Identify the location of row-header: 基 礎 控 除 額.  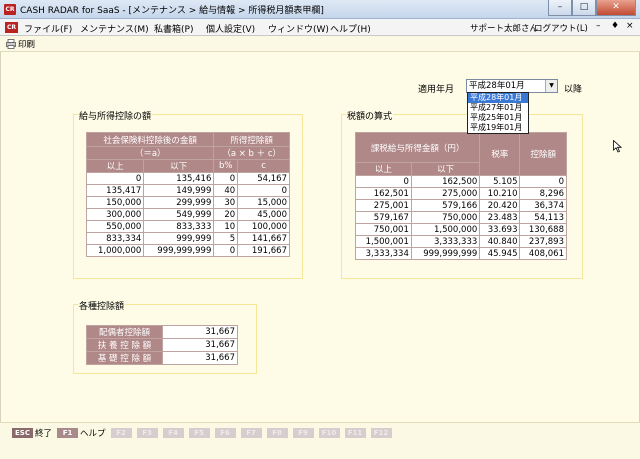
(124, 358).